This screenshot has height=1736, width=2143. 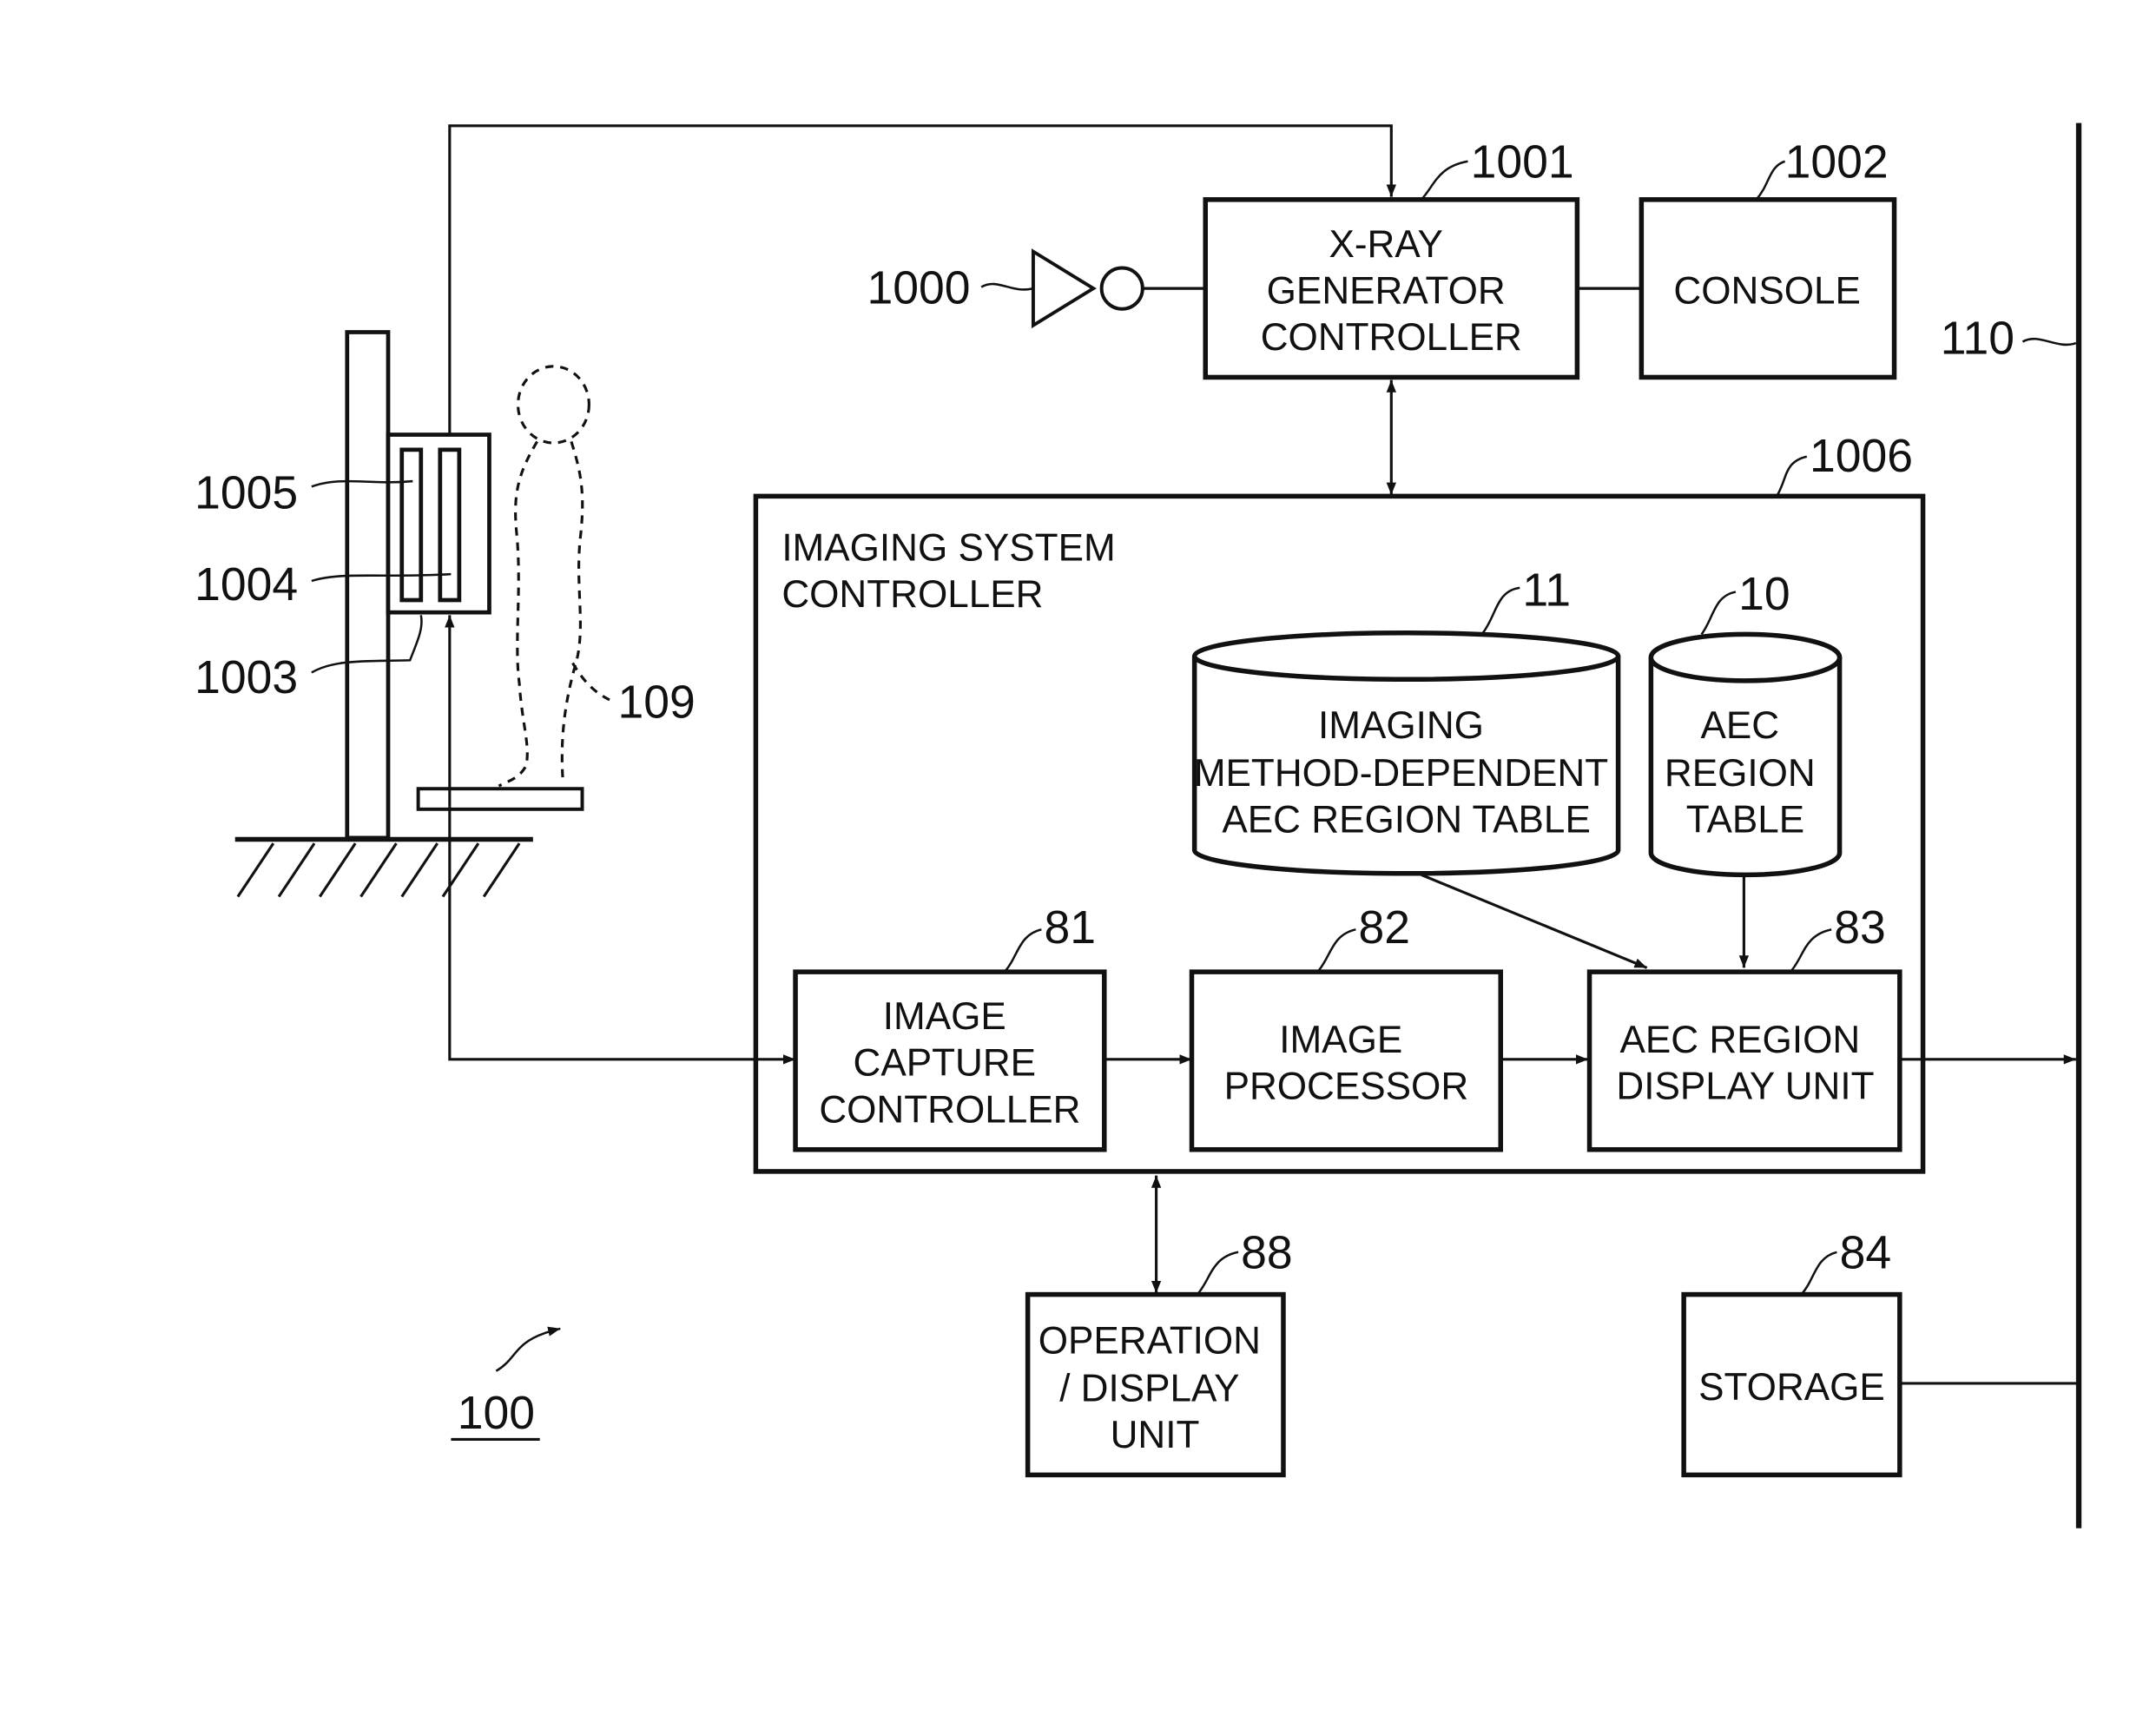 I want to click on ref-1004: 1004, so click(x=246, y=585).